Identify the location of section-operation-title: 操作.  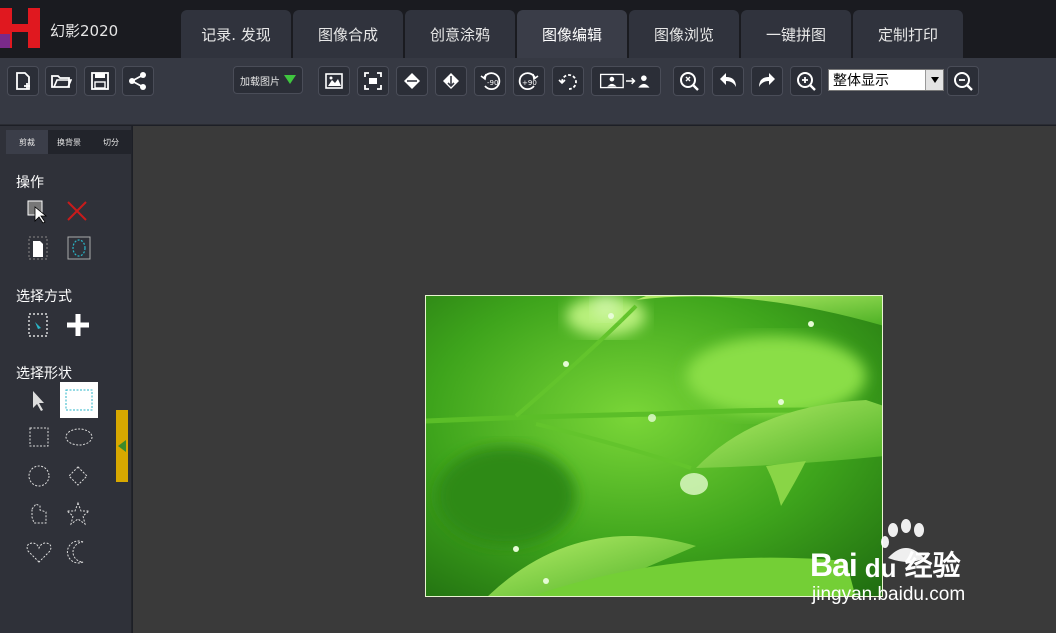
(30, 183).